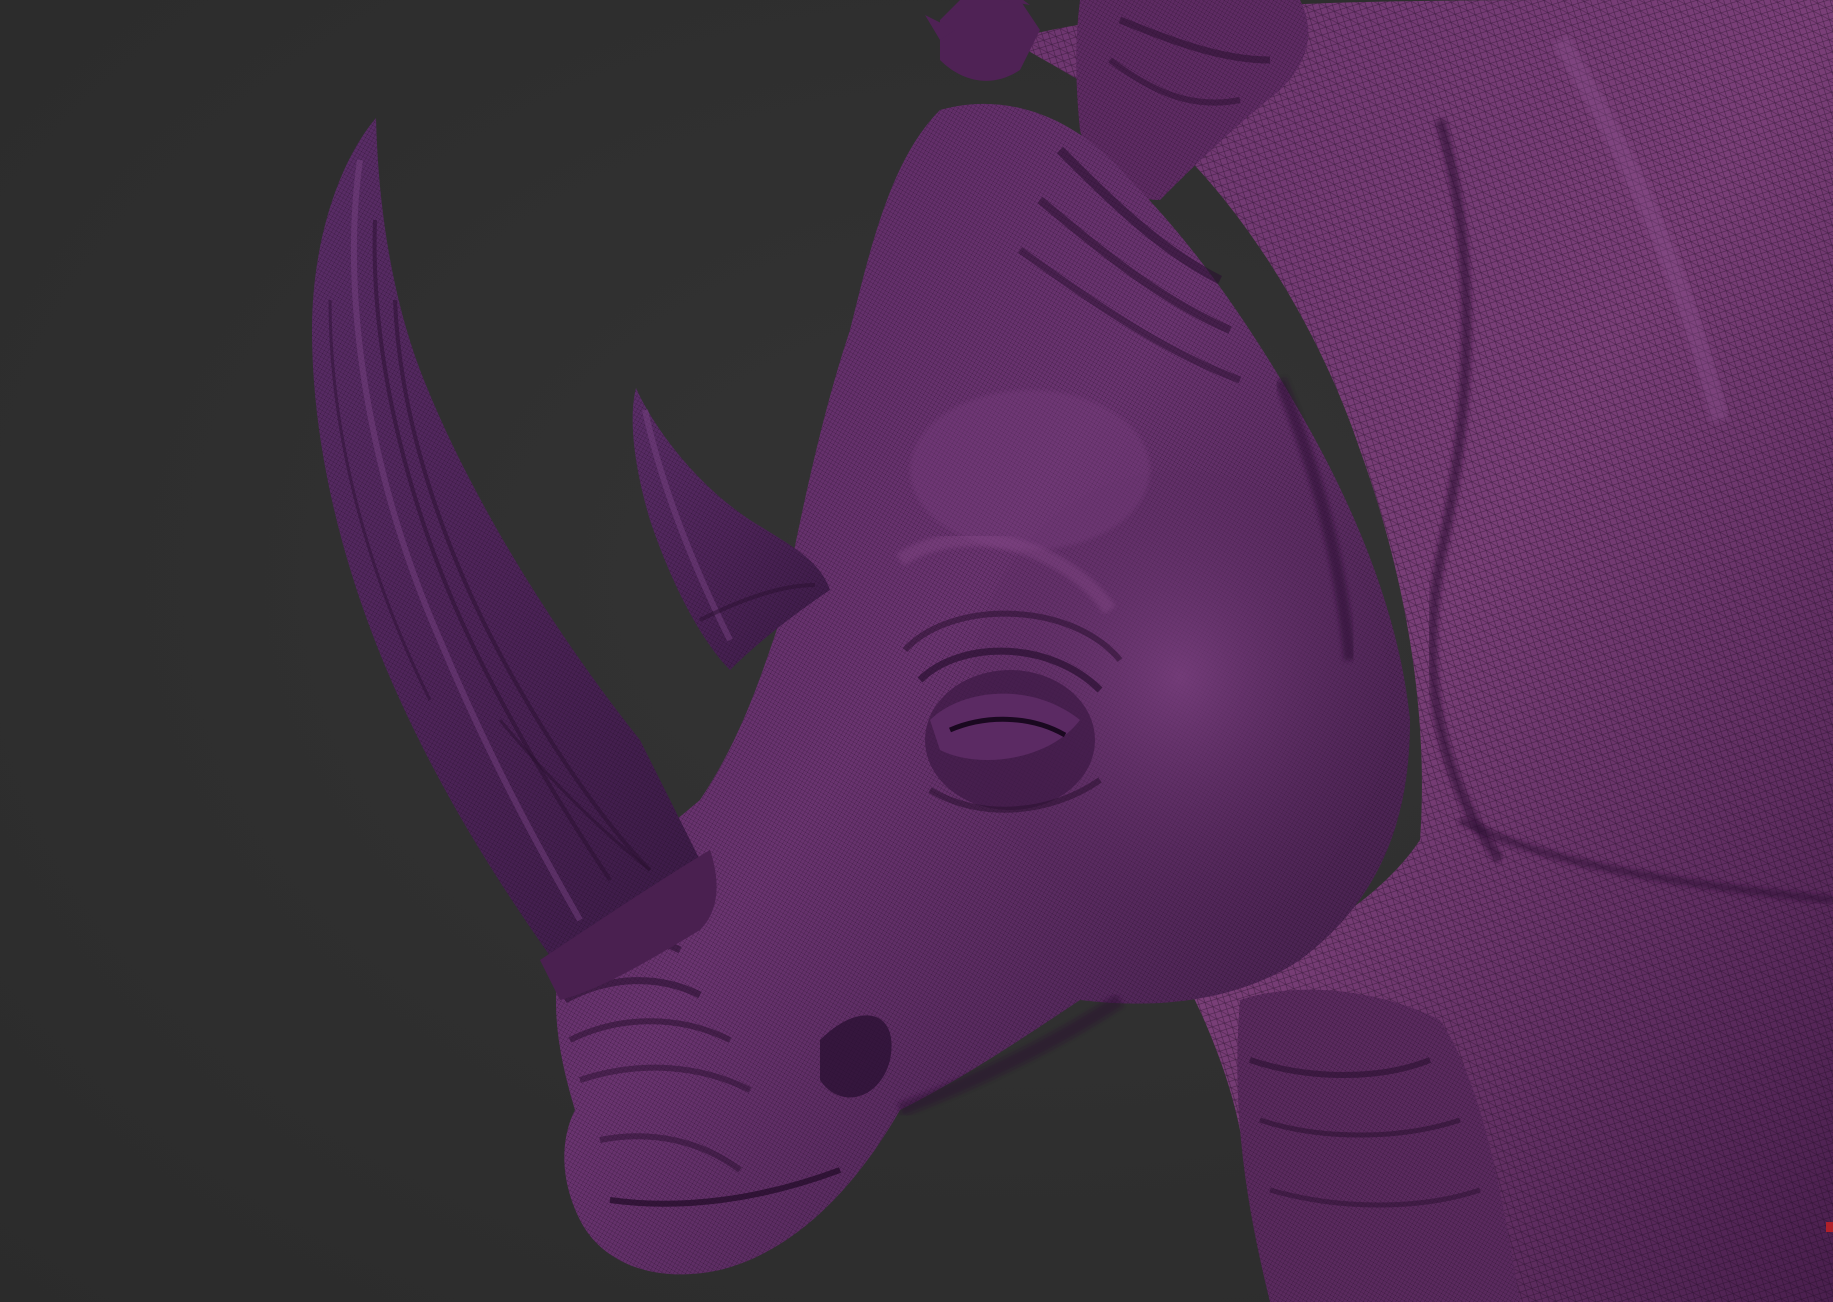 Image resolution: width=1833 pixels, height=1302 pixels. I want to click on edge-marker, so click(1829, 1227).